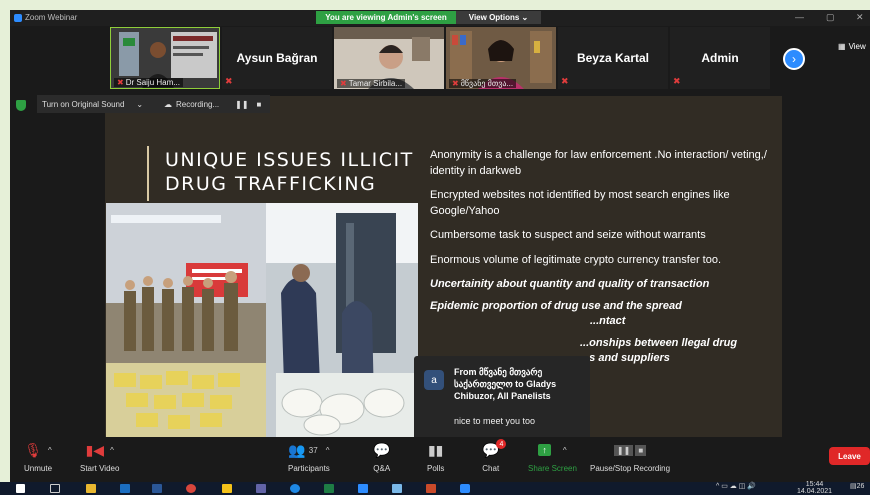 The image size is (870, 495). What do you see at coordinates (289, 172) in the screenshot?
I see `slide-title: UNIQUE ISSUES ILLICIT DRUG TRAFFICKING` at bounding box center [289, 172].